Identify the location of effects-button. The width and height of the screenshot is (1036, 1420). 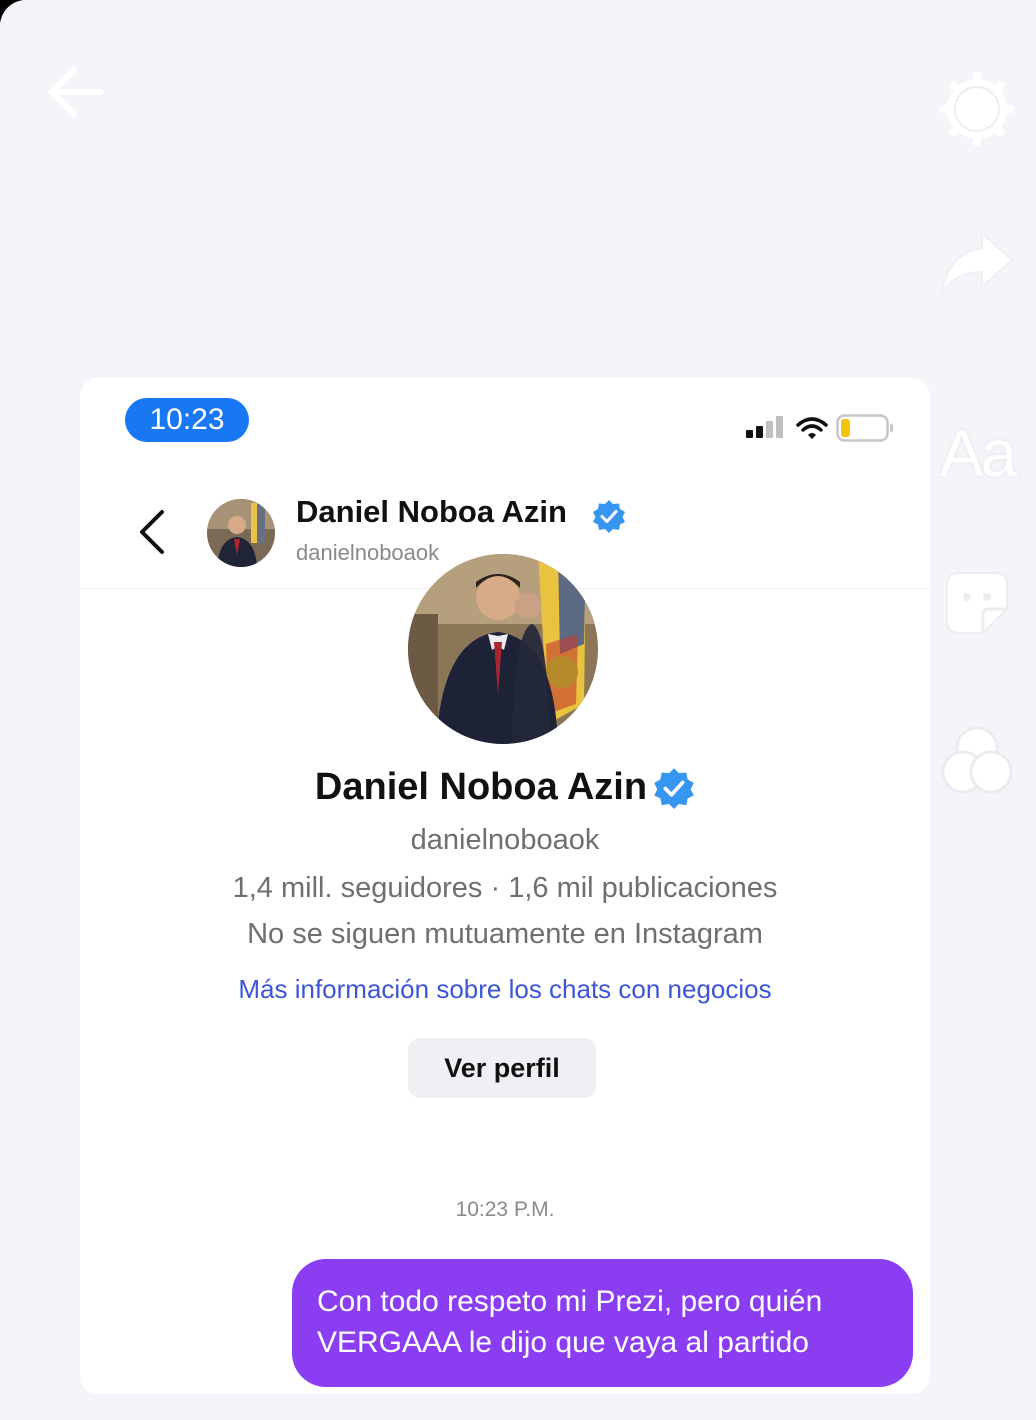
(977, 761).